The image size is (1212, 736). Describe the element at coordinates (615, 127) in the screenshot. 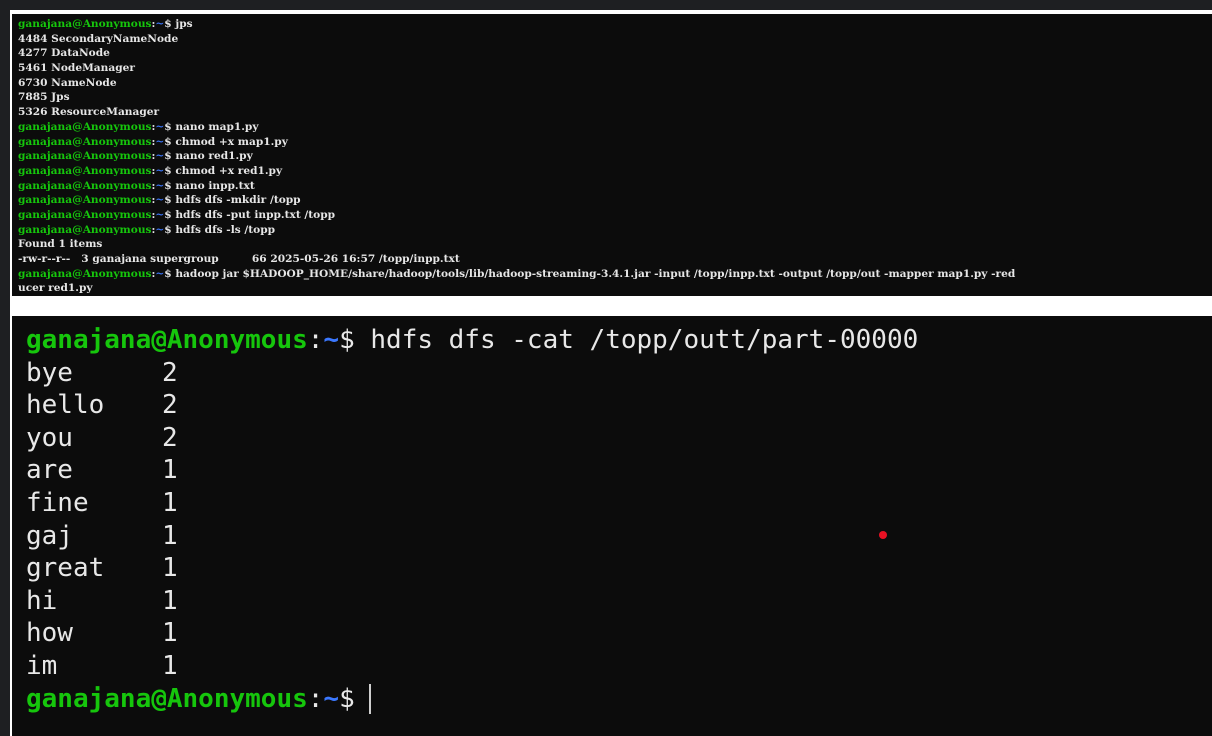

I see `terminal-command-line: ganajana@Anonymous:~$ nano map1.py` at that location.